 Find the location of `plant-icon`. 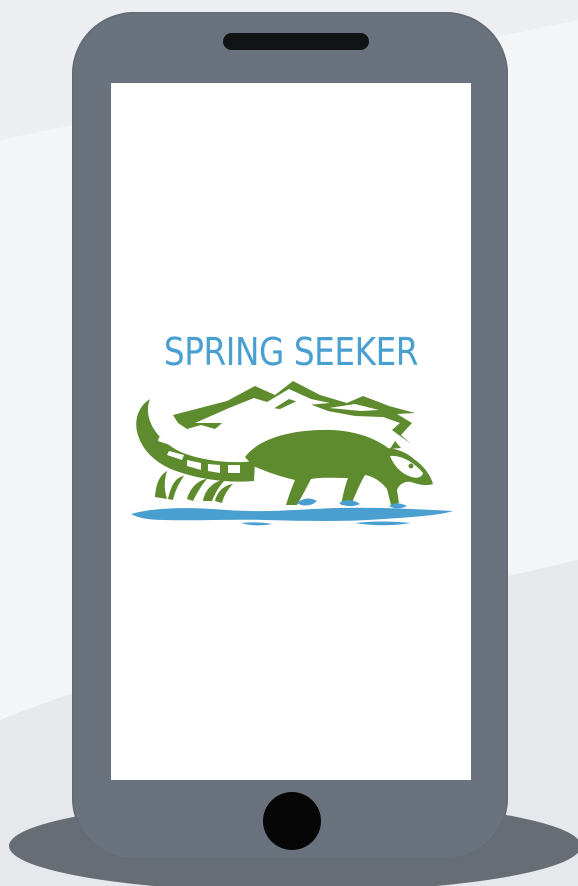

plant-icon is located at coordinates (161, 485).